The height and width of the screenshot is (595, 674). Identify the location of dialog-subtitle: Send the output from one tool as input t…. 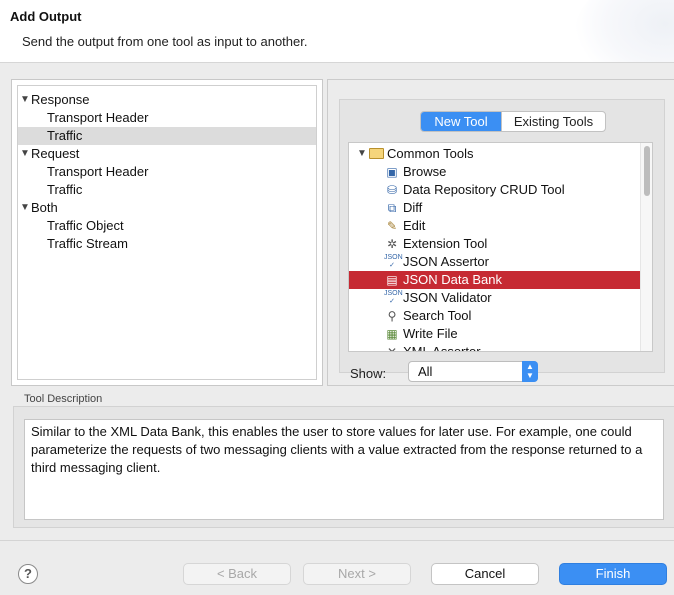
(165, 41).